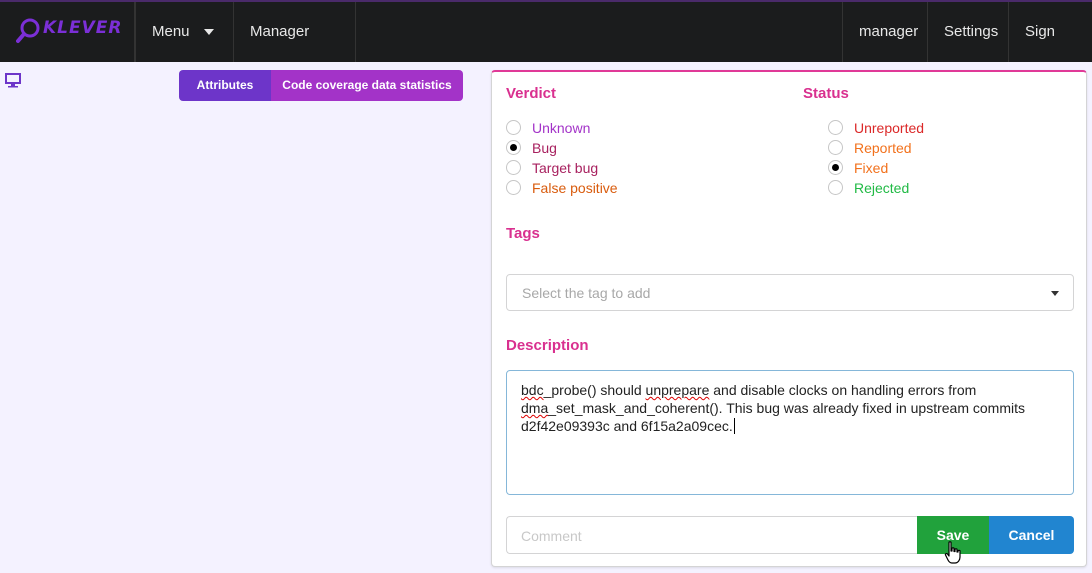 This screenshot has height=573, width=1092. Describe the element at coordinates (531, 93) in the screenshot. I see `verdict-heading: Verdict` at that location.